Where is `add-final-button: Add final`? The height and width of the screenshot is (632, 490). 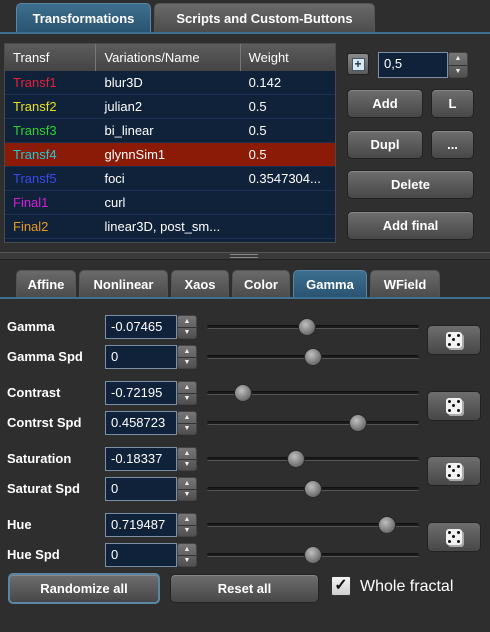 add-final-button: Add final is located at coordinates (410, 225).